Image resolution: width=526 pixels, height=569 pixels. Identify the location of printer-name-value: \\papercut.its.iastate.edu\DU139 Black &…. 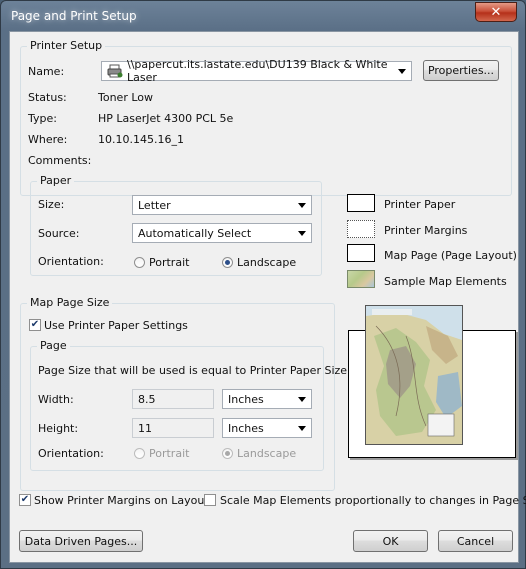
(257, 71).